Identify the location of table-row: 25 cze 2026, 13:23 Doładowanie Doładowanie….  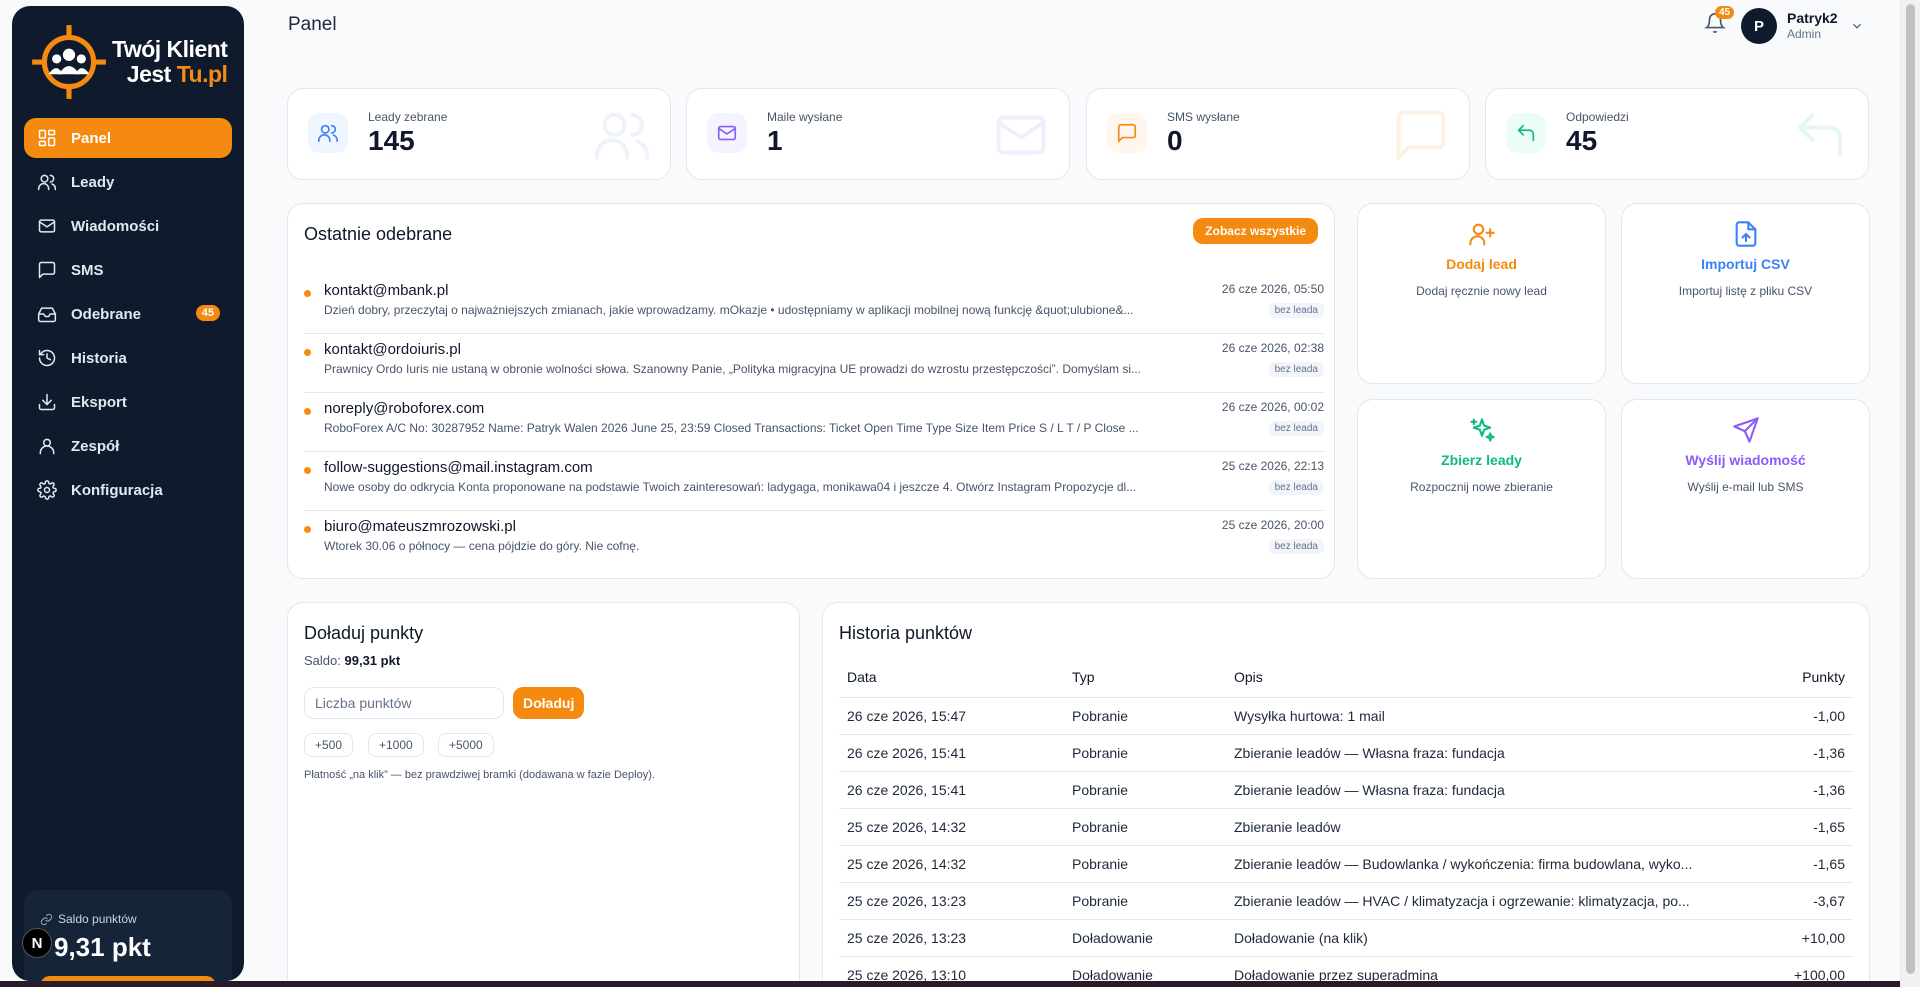
(1346, 938).